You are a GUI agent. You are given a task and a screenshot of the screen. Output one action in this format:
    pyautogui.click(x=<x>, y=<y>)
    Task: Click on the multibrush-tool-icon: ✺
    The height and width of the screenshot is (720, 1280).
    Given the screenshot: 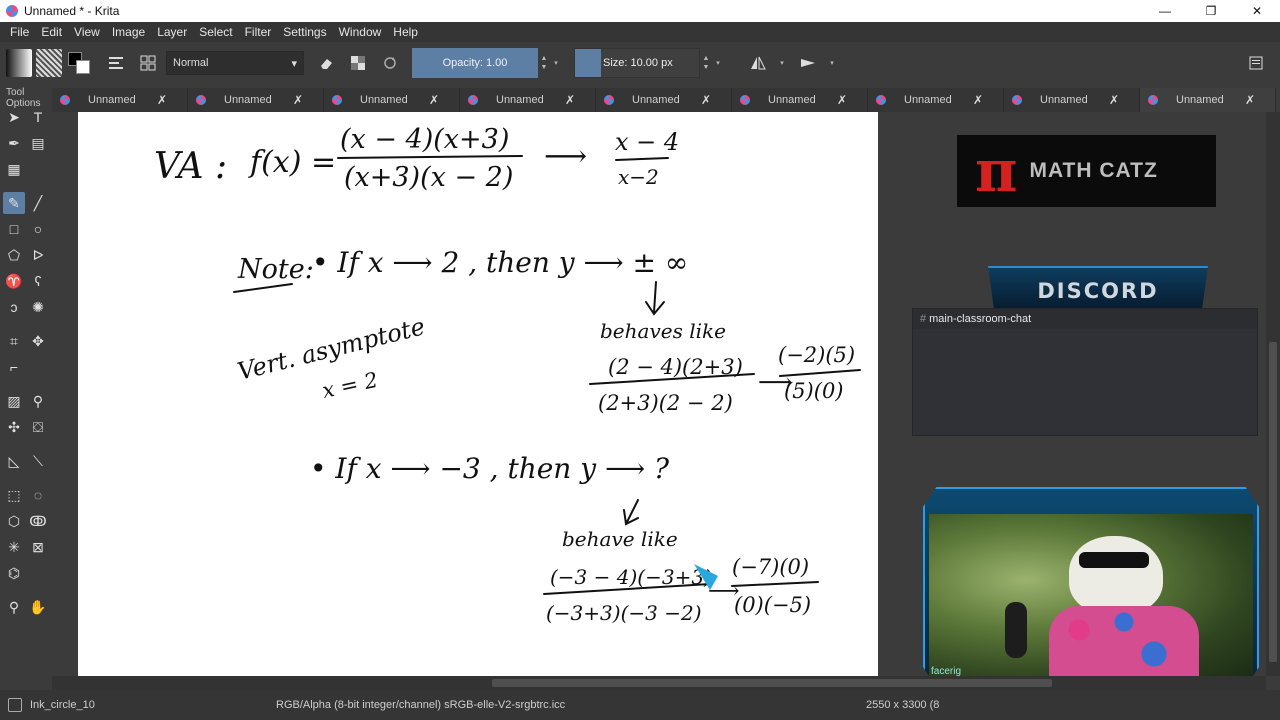 What is the action you would take?
    pyautogui.click(x=38, y=307)
    